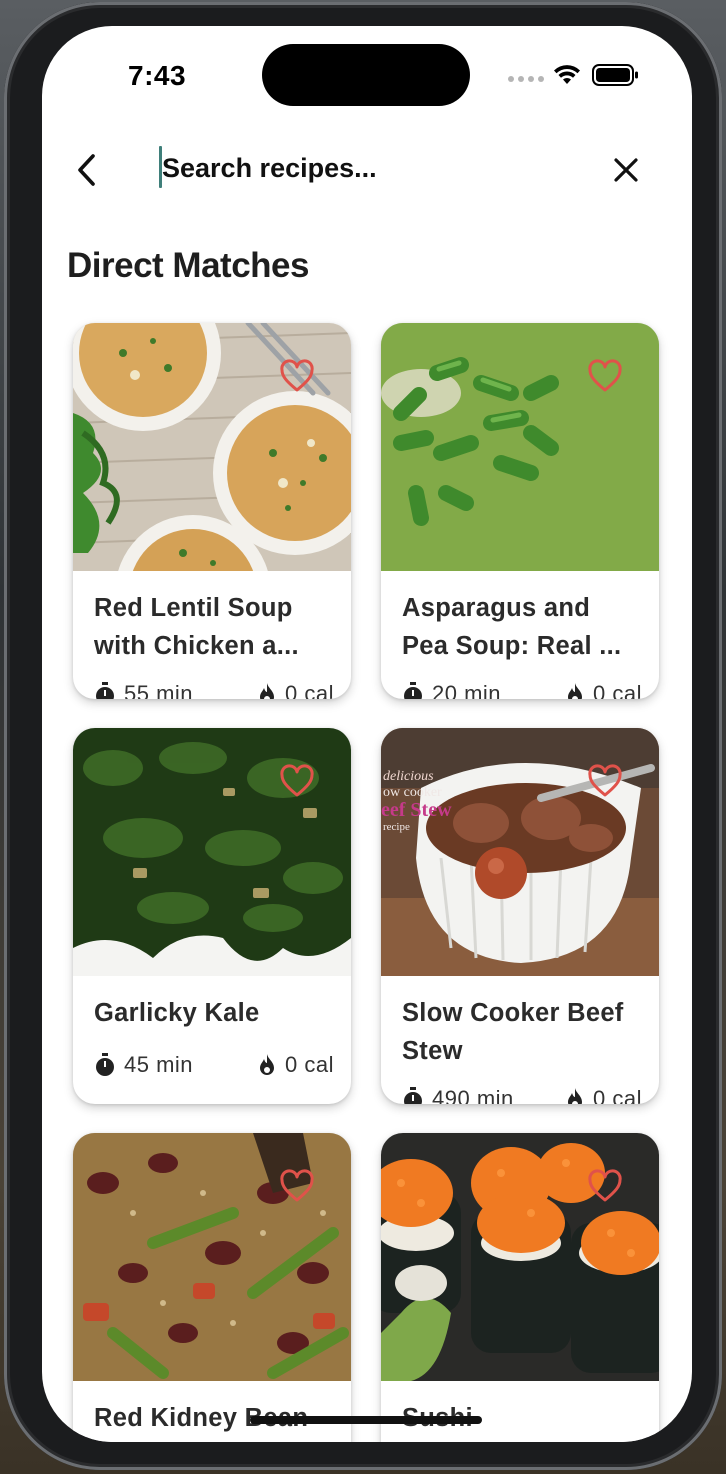  Describe the element at coordinates (157, 75) in the screenshot. I see `status-time: 7:43` at that location.